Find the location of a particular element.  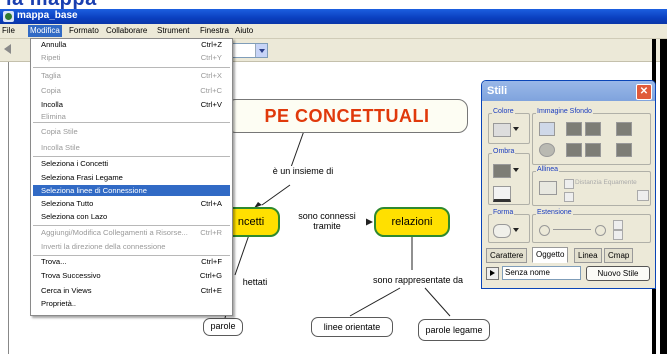

shape-icon is located at coordinates (502, 231).